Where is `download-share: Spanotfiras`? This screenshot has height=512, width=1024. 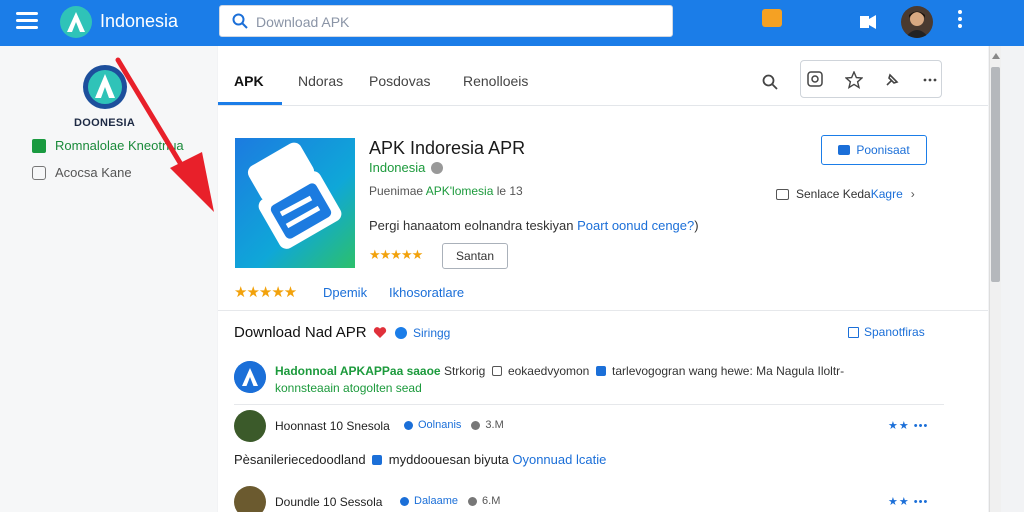
download-share: Spanotfiras is located at coordinates (886, 332).